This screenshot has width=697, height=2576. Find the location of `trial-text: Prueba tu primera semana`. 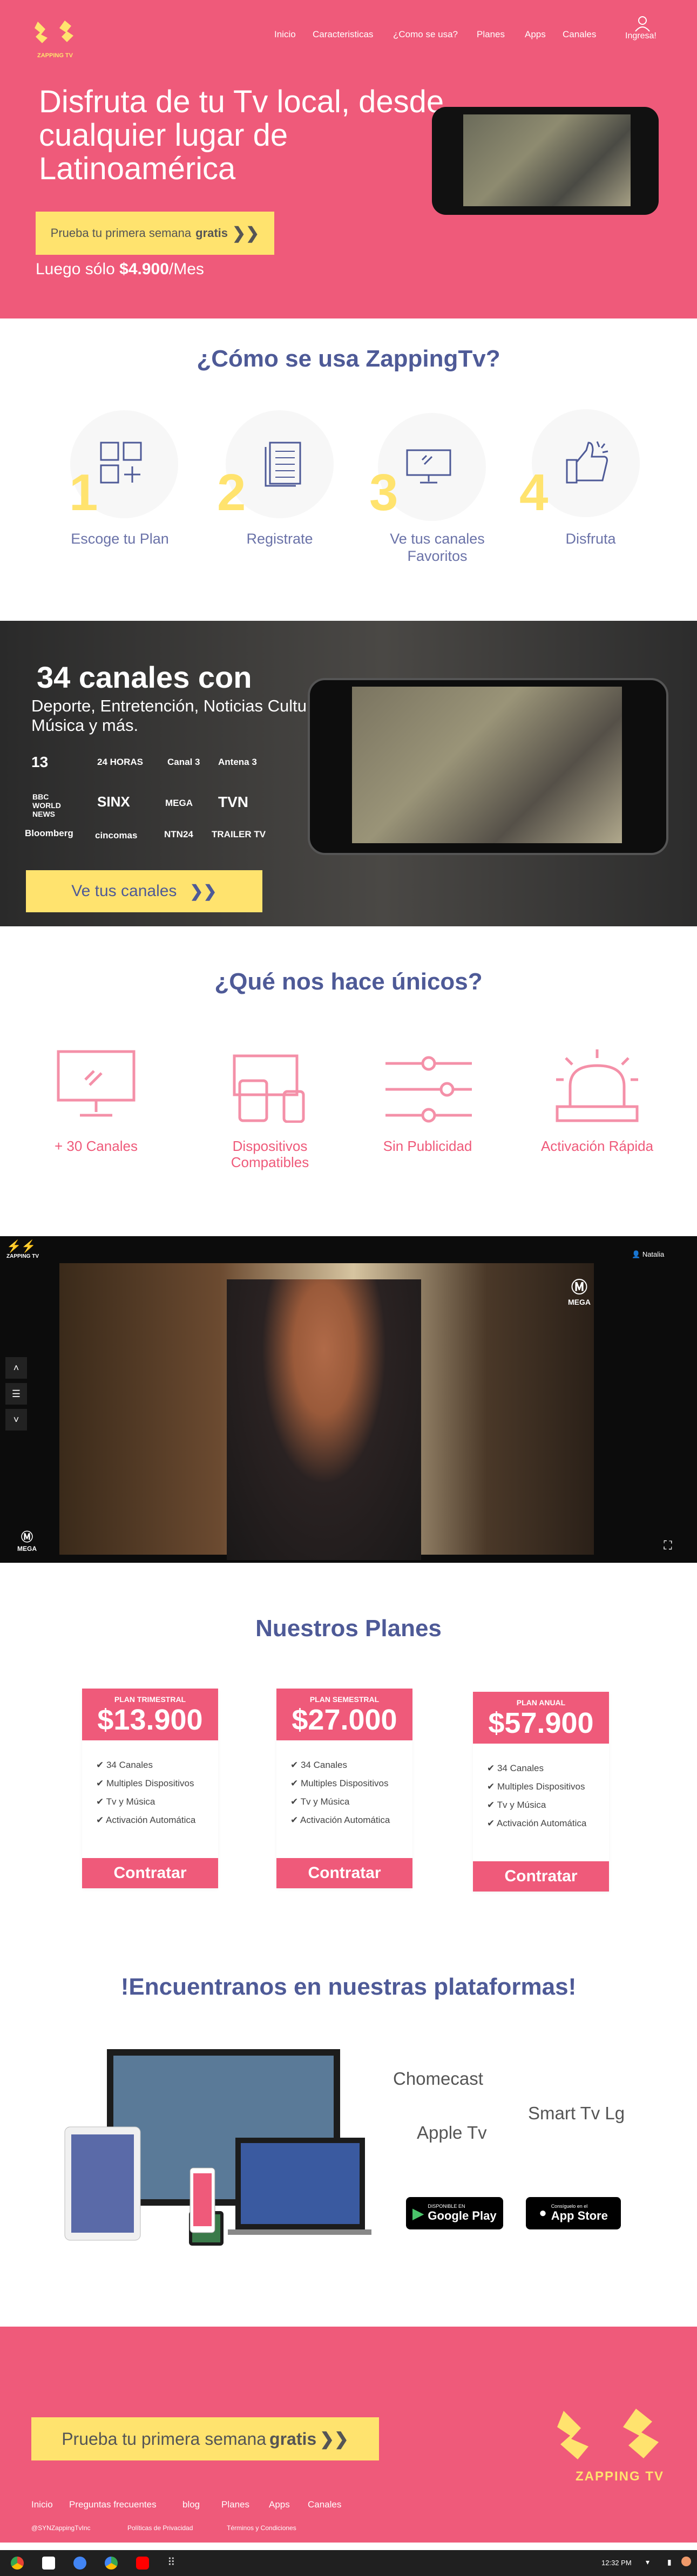

trial-text: Prueba tu primera semana is located at coordinates (121, 233).